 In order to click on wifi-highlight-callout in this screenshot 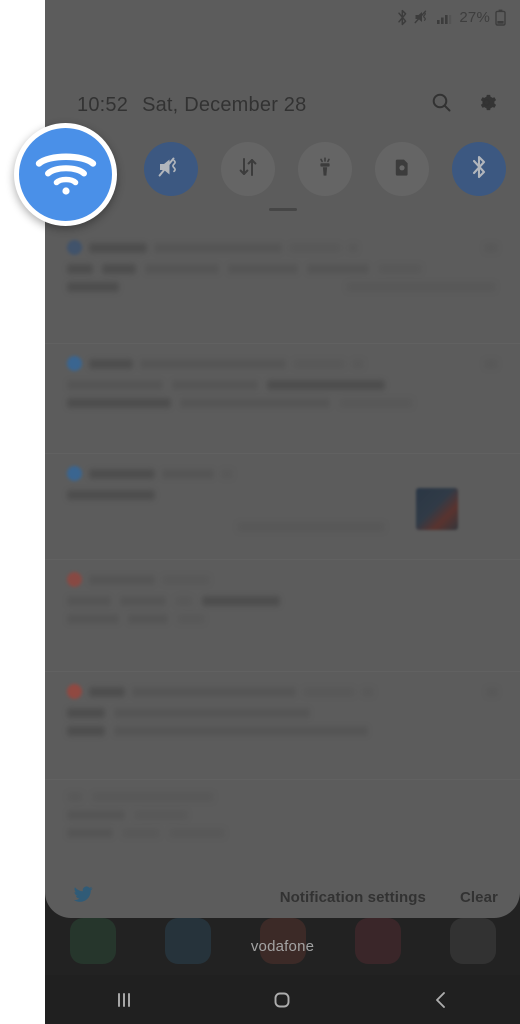, I will do `click(65, 174)`.